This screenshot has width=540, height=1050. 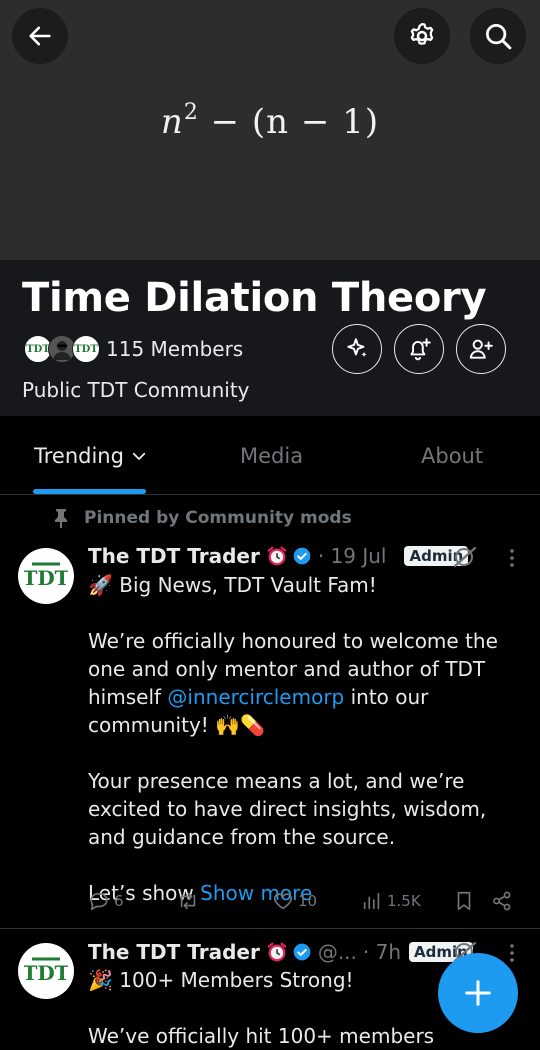 I want to click on pinned-label: Pinned by Community mods, so click(x=202, y=518).